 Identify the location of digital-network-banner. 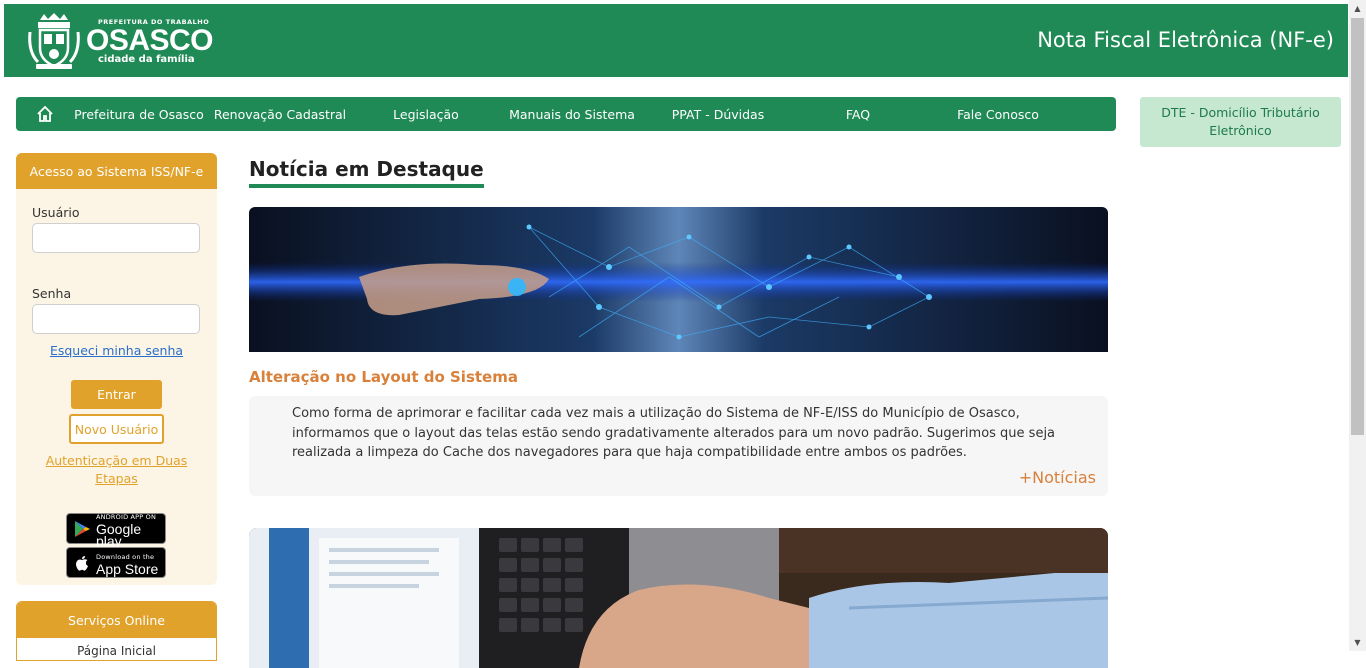
(678, 279).